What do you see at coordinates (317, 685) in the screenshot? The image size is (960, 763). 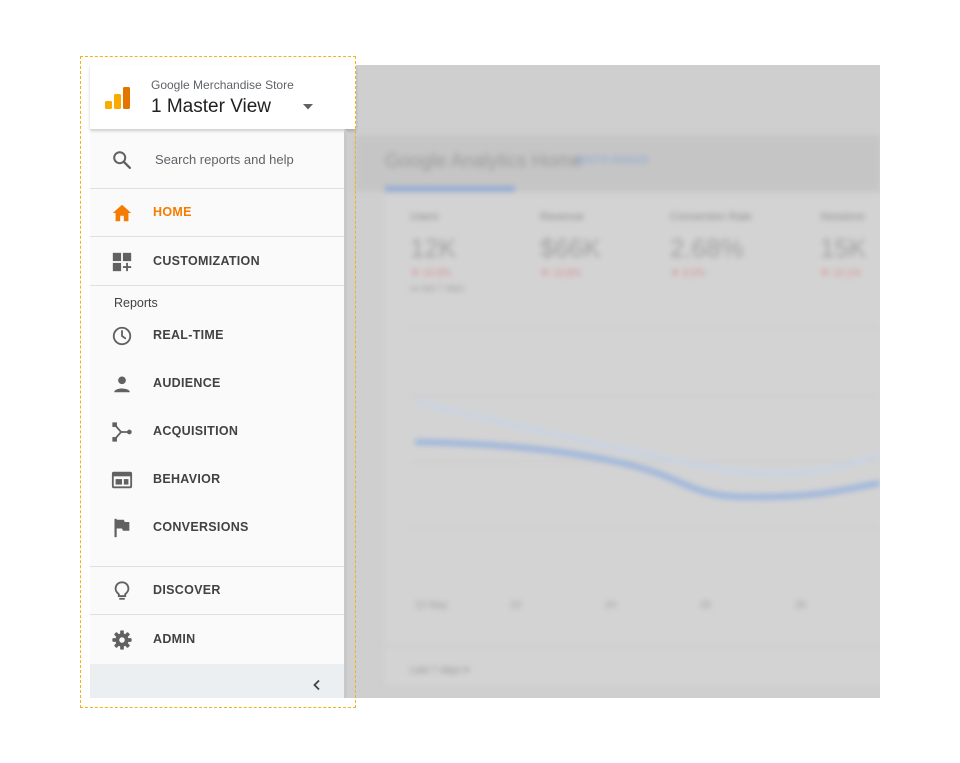 I see `chevron-left-icon` at bounding box center [317, 685].